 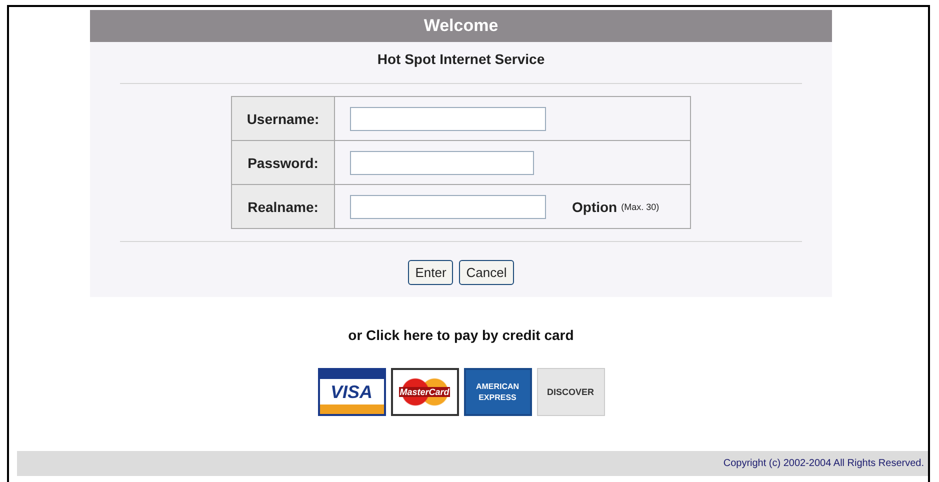 I want to click on field-label: Realname:, so click(x=283, y=206).